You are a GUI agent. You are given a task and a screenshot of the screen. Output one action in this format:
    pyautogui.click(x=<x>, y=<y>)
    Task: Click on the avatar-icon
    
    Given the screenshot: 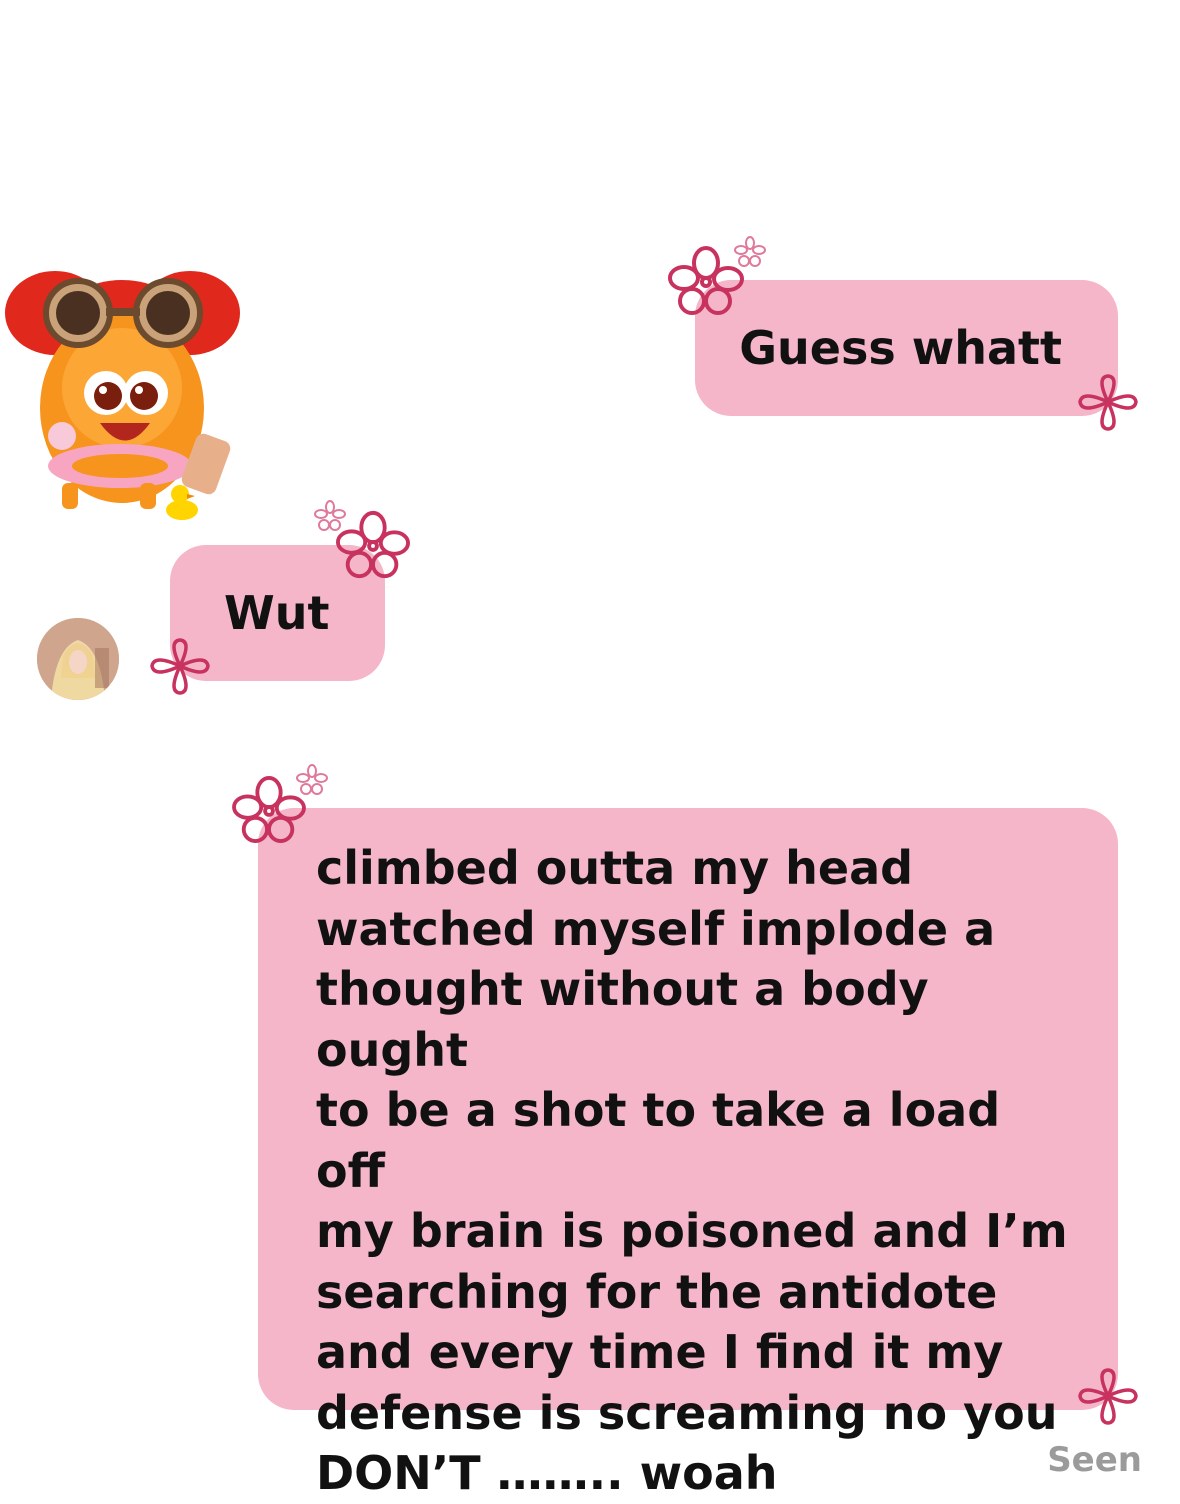 What is the action you would take?
    pyautogui.click(x=78, y=659)
    